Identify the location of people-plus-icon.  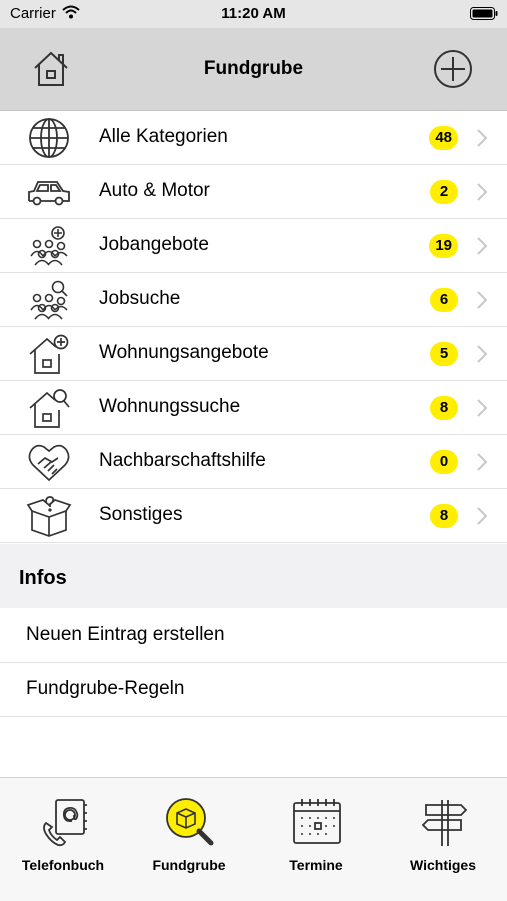
(49, 246).